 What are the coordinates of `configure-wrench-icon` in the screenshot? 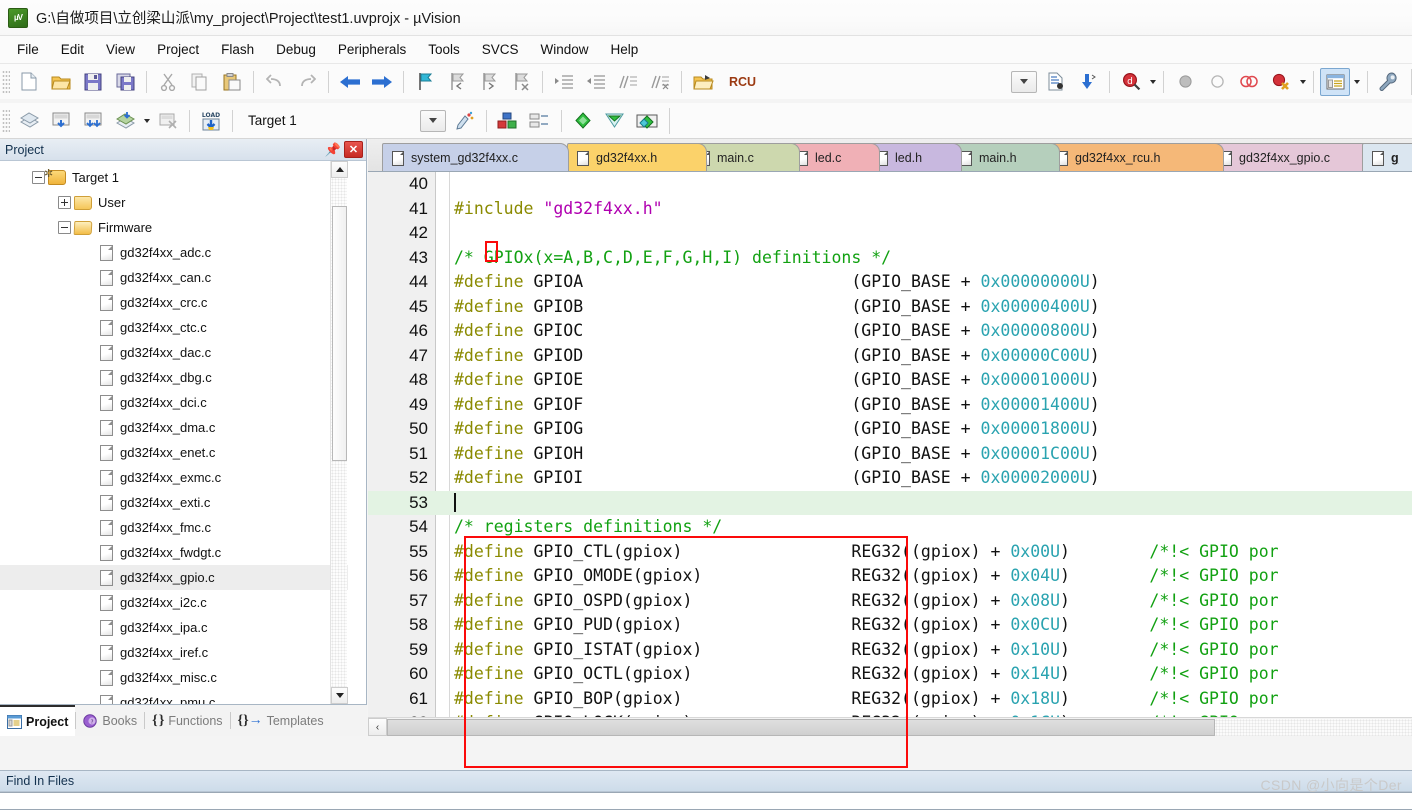 It's located at (1389, 82).